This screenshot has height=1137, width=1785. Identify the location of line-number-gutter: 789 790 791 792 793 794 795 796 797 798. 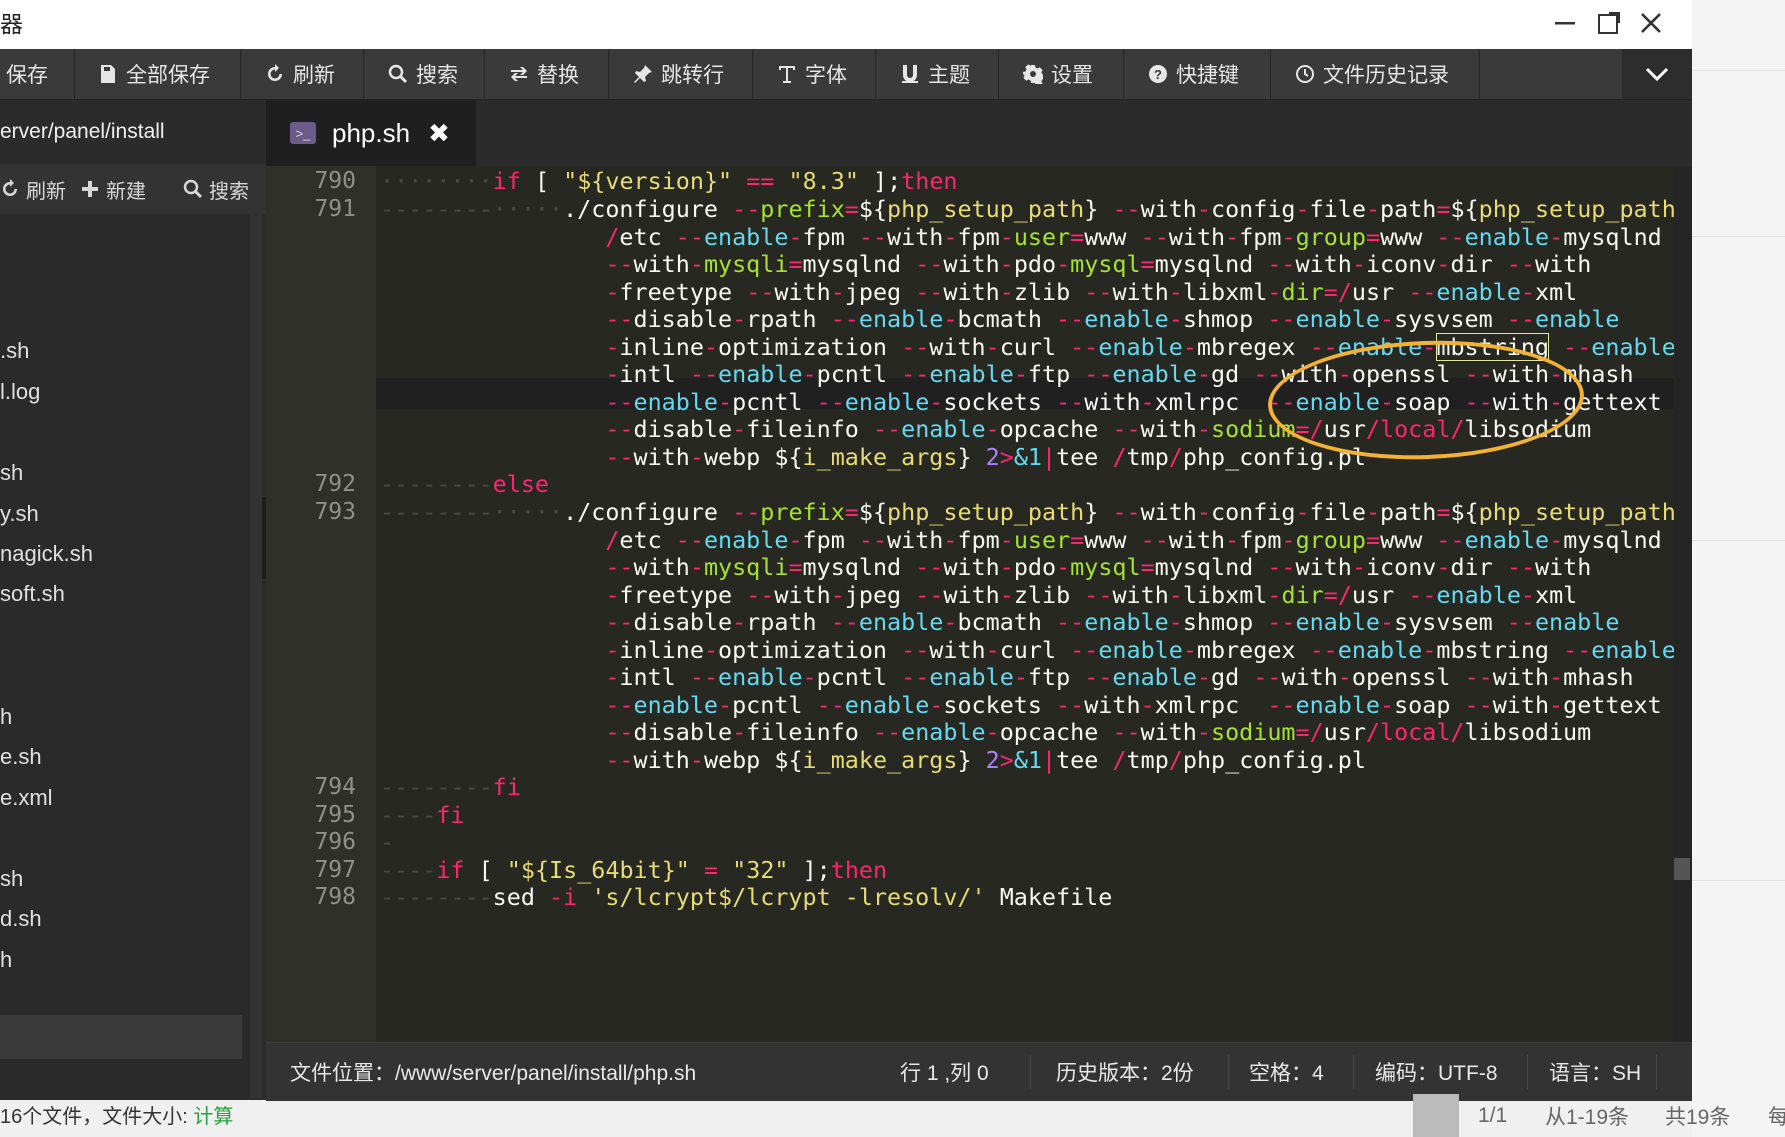
(321, 604).